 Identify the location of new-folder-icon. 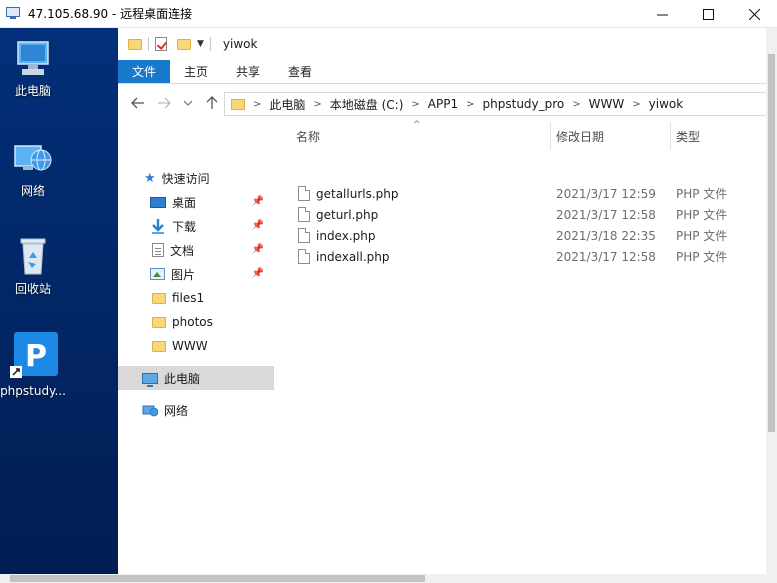
(184, 44).